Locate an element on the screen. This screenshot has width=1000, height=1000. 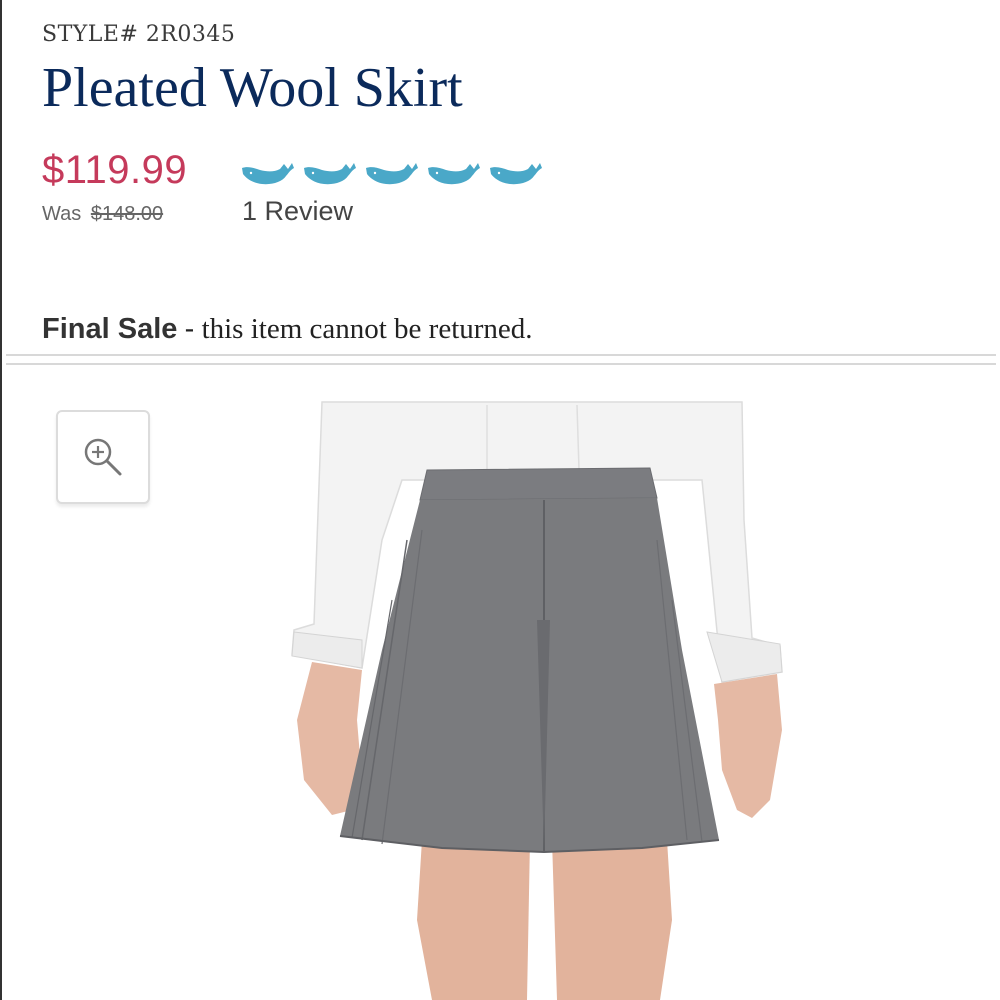
product-title: Pleated Wool Skirt is located at coordinates (252, 88).